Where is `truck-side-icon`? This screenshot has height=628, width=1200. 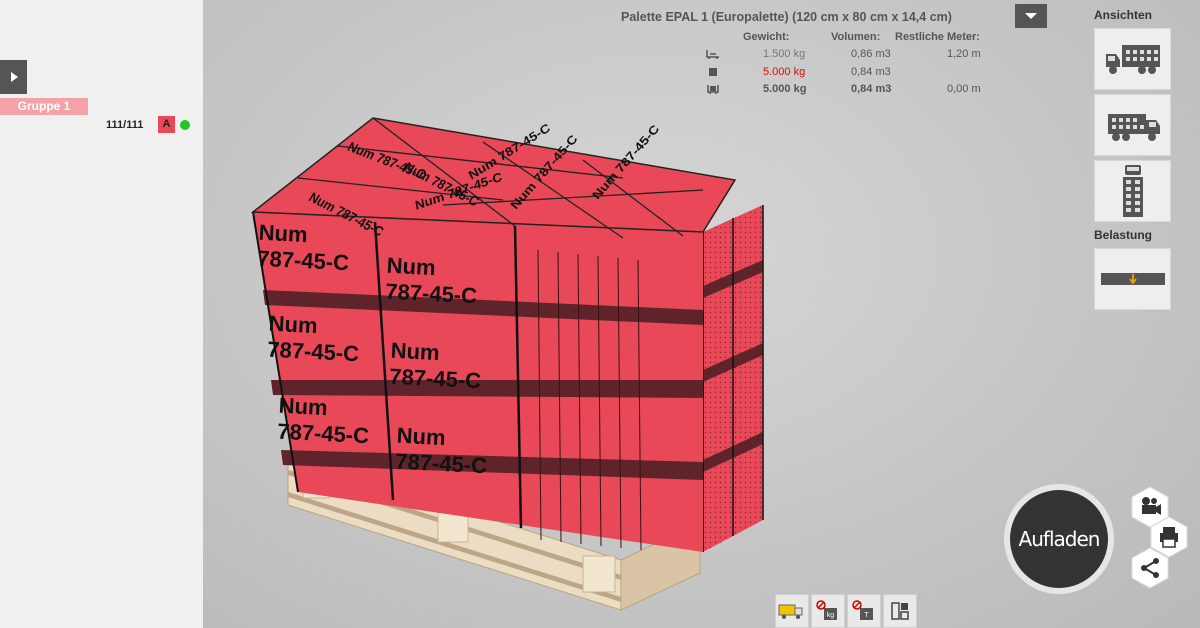 truck-side-icon is located at coordinates (1132, 59).